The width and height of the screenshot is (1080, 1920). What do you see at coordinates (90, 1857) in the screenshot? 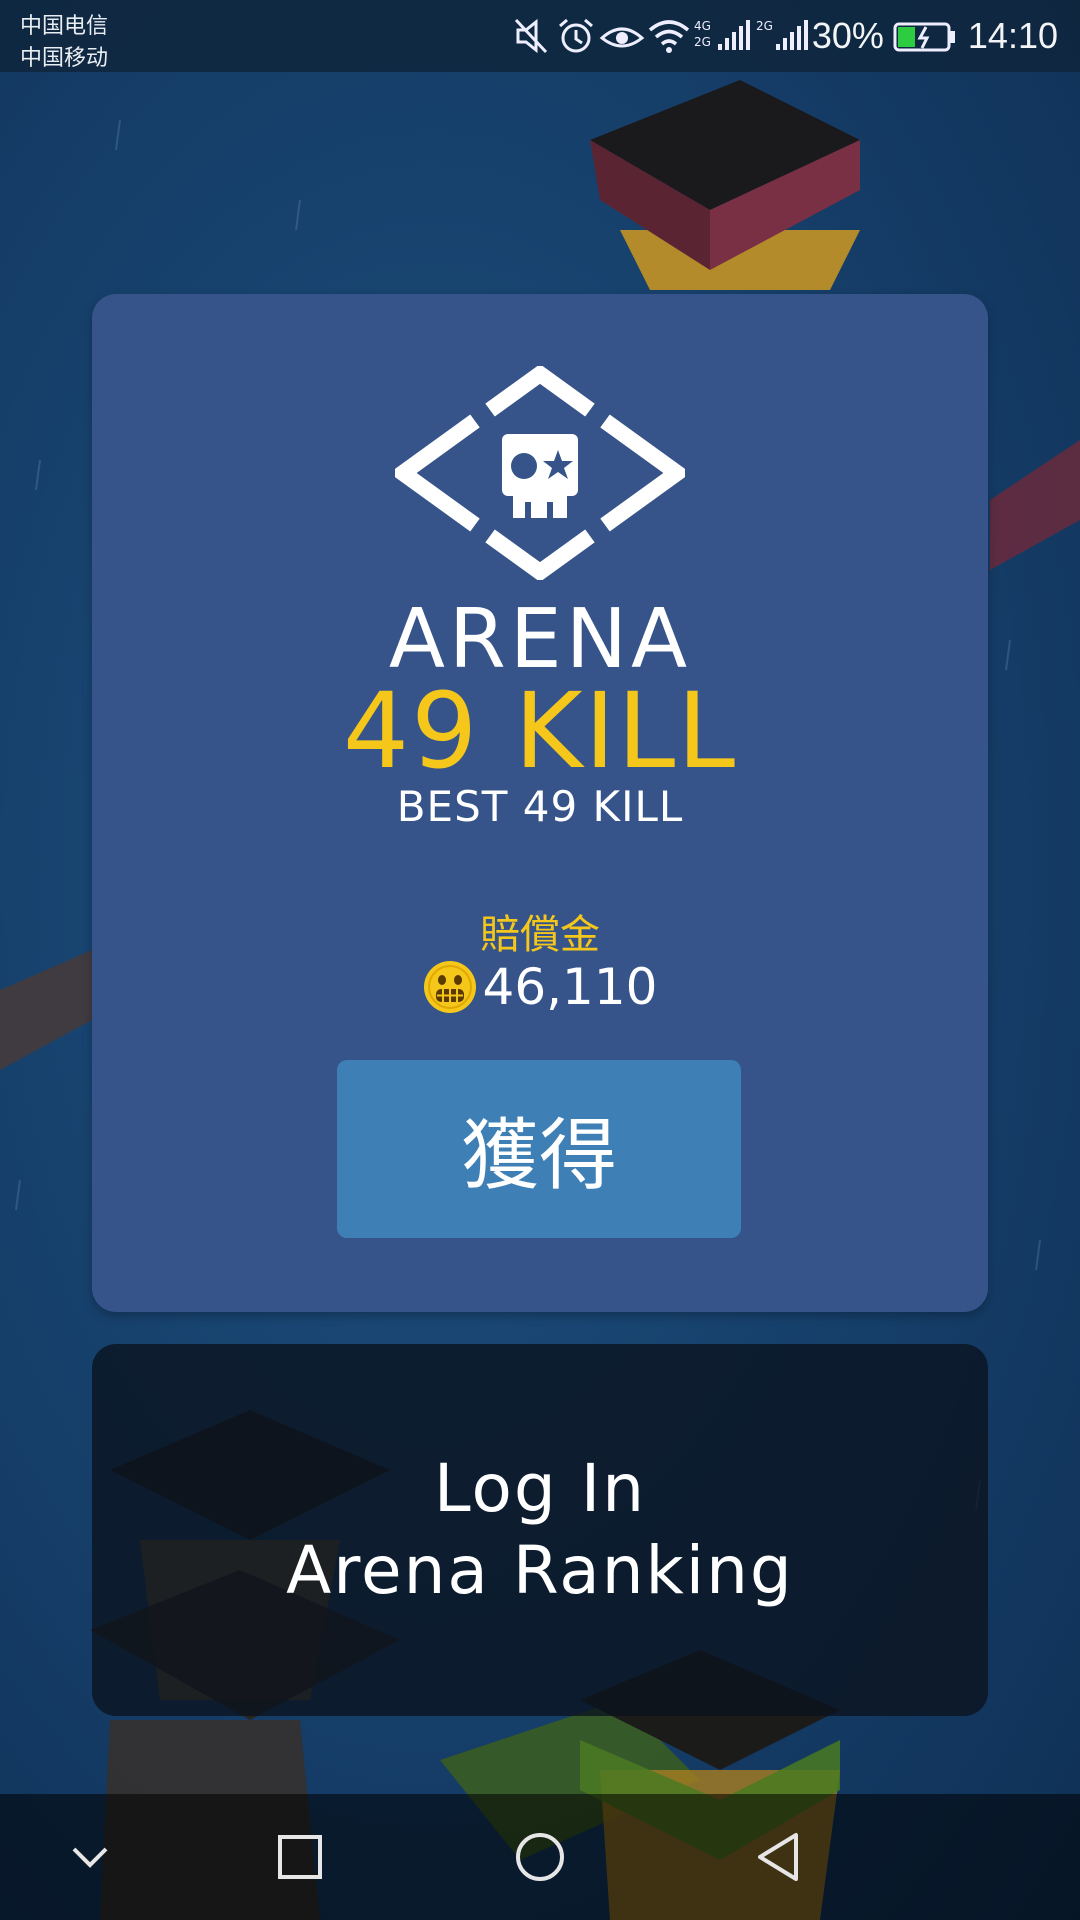
I see `collapse-icon` at bounding box center [90, 1857].